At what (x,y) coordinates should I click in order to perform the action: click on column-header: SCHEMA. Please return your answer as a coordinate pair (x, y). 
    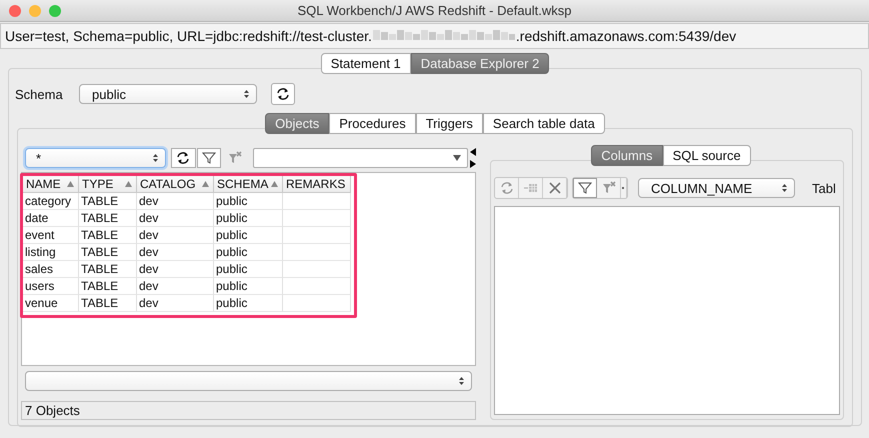
    Looking at the image, I should click on (248, 184).